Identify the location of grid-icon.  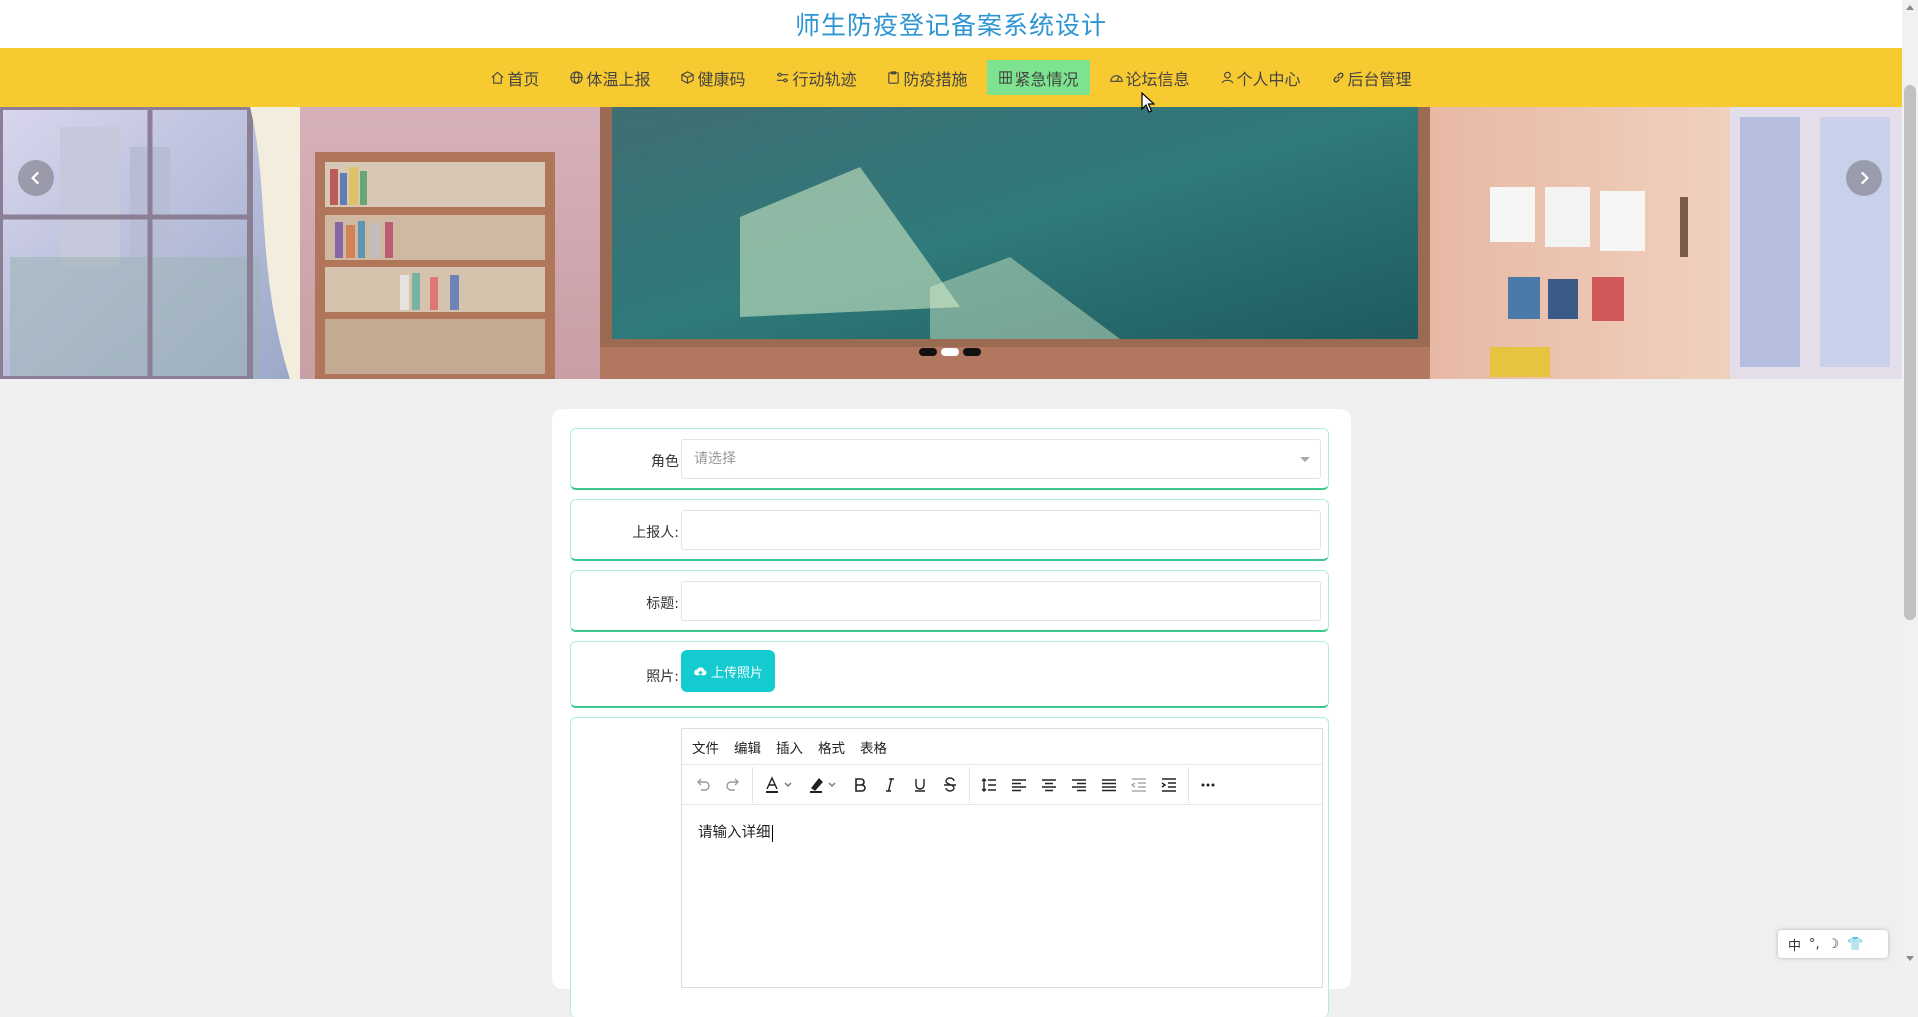
(1005, 77).